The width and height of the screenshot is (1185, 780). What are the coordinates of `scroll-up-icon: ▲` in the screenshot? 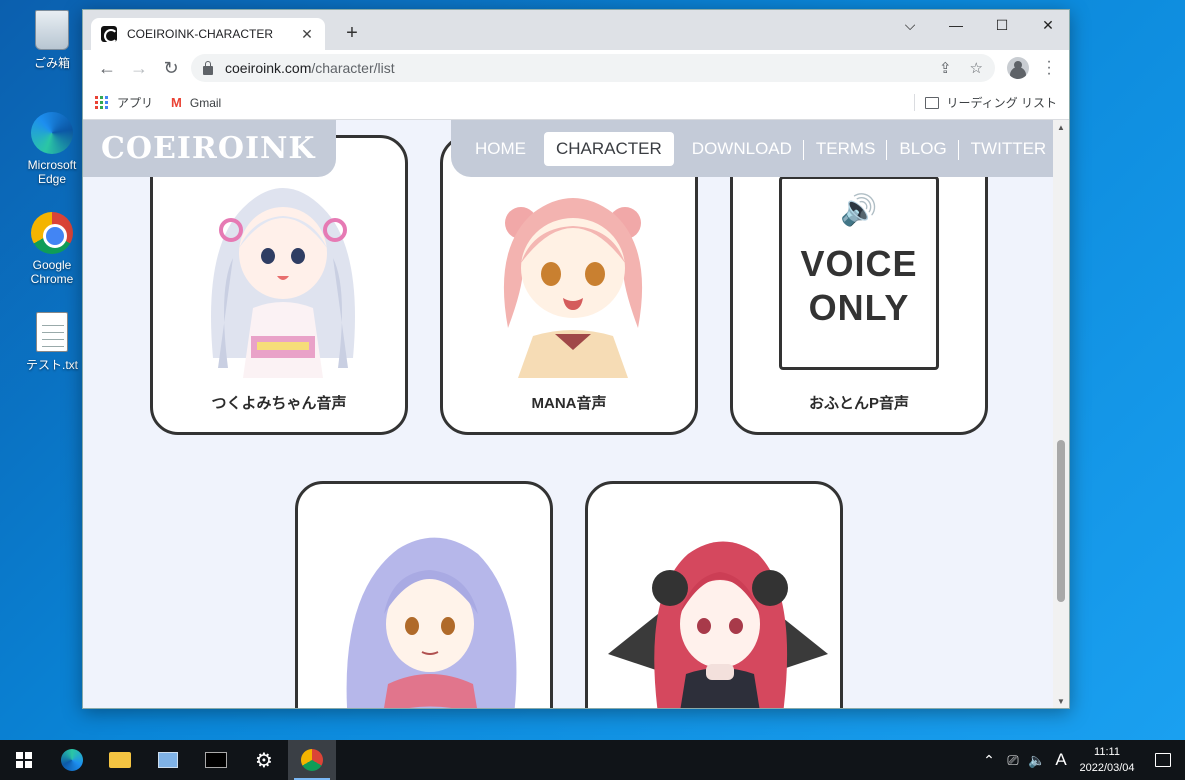 It's located at (1061, 128).